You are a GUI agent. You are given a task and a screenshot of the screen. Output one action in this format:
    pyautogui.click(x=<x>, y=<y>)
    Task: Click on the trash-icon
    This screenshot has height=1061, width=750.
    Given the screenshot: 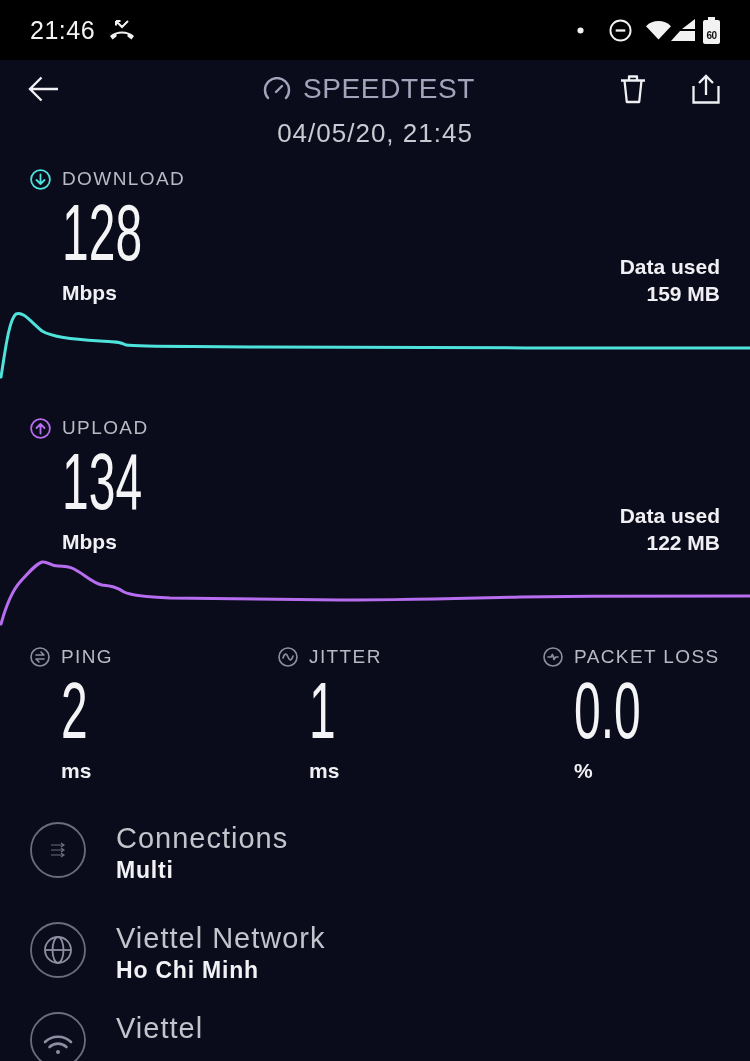 What is the action you would take?
    pyautogui.click(x=633, y=89)
    